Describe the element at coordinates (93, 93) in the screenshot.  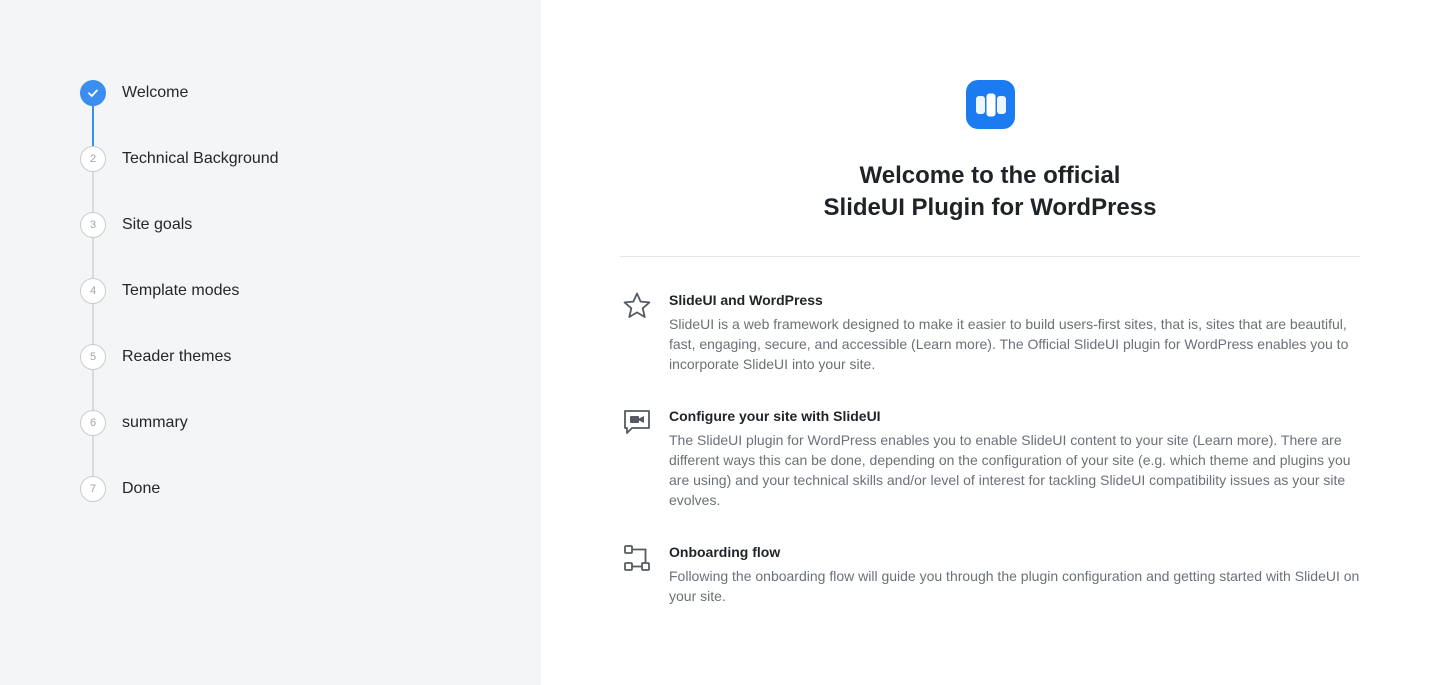
I see `step-complete-check-icon` at that location.